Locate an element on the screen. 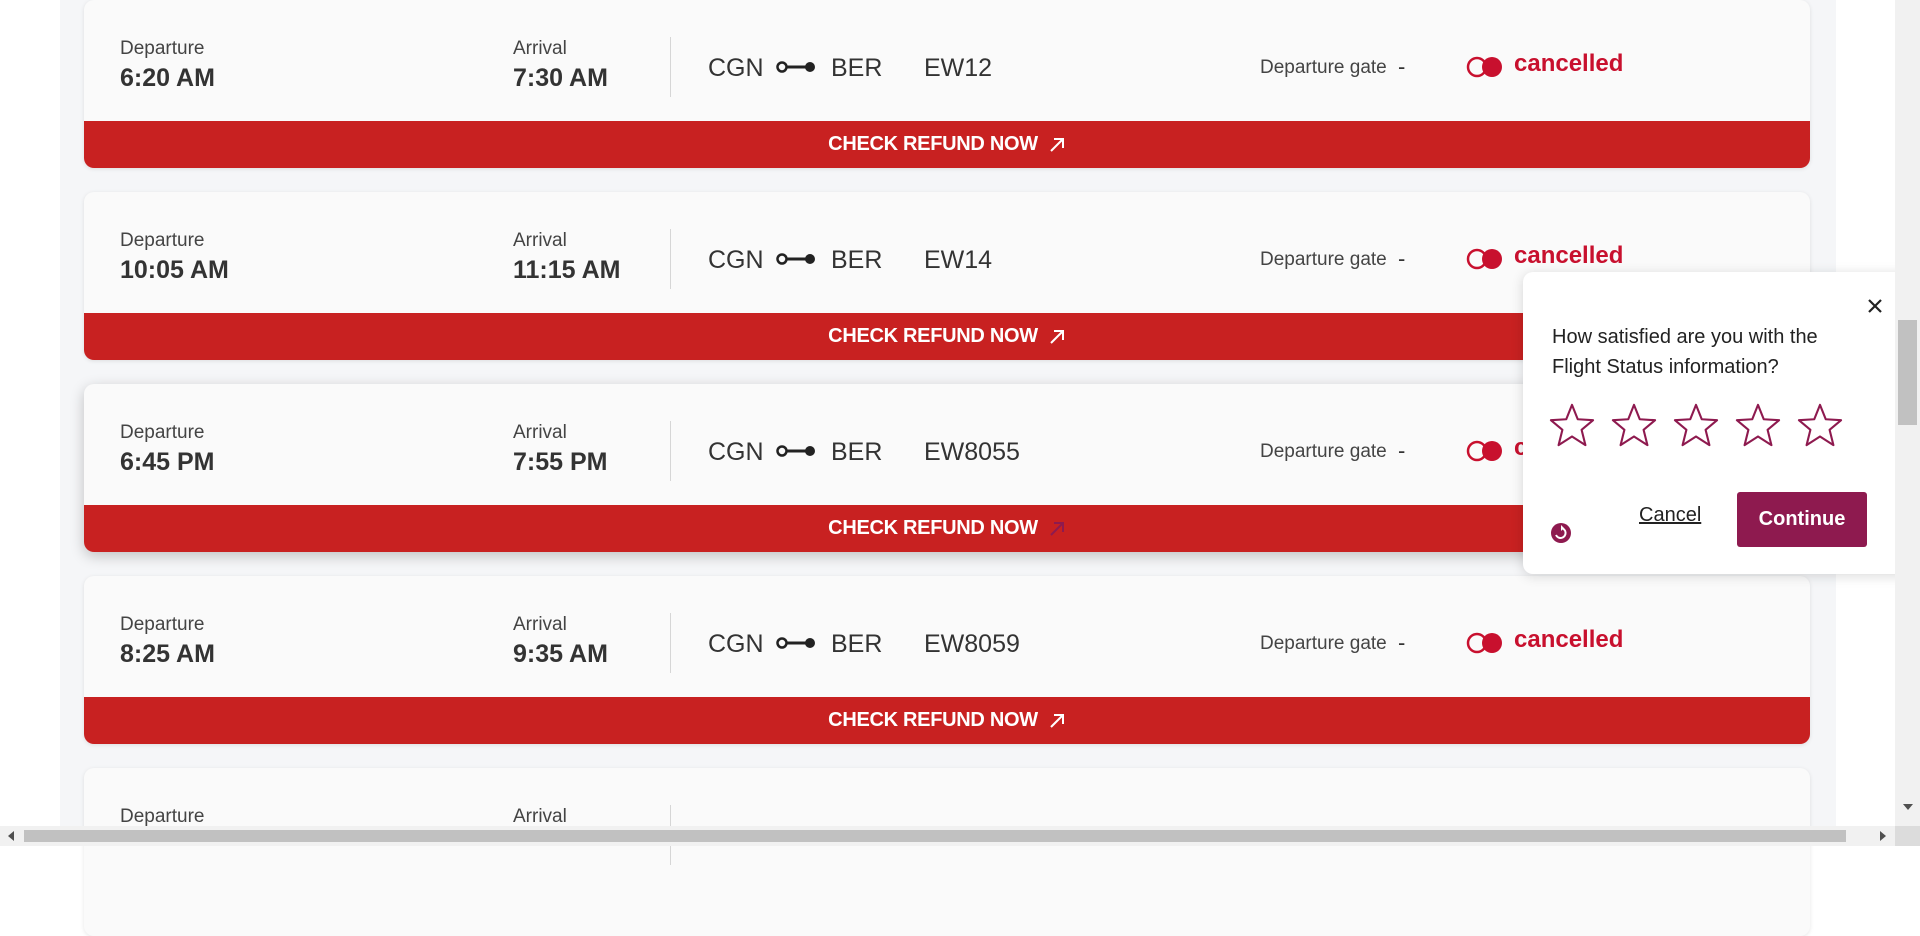 The image size is (1920, 936). scrollbar-corner is located at coordinates (1907, 836).